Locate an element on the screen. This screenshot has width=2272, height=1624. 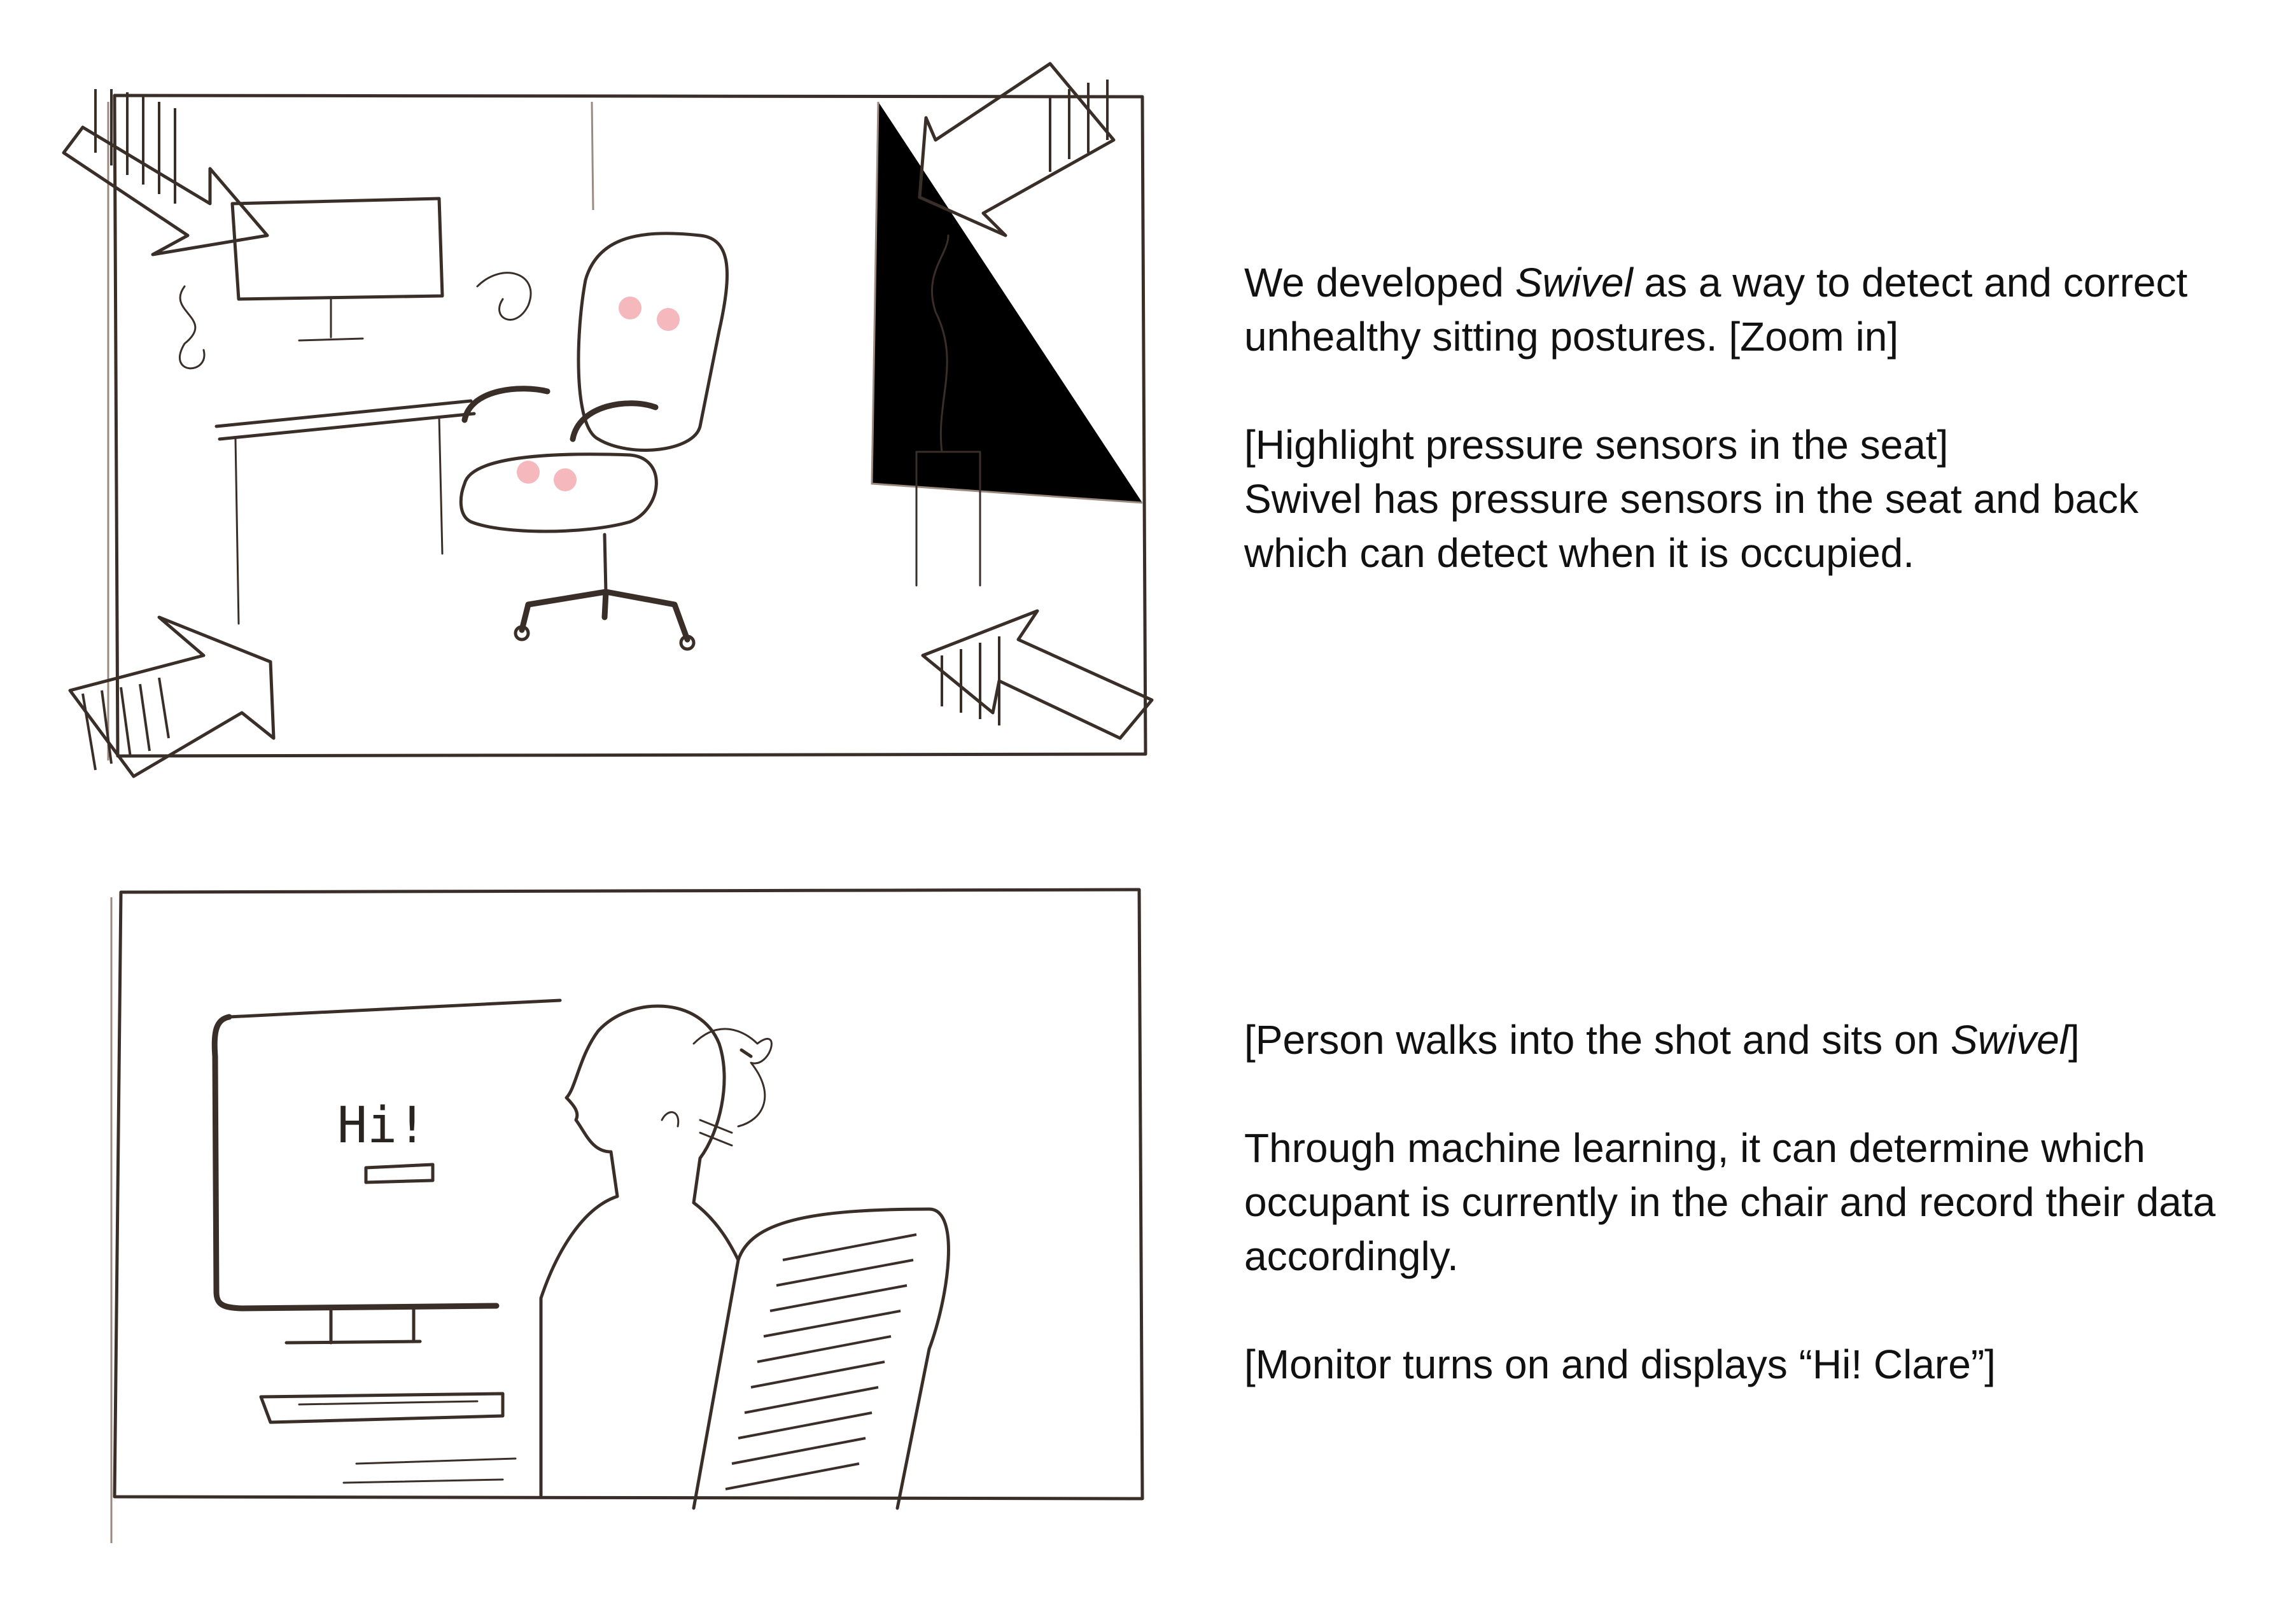
stage-direction: [Person walks into the shot and sits on is located at coordinates (1597, 1040).